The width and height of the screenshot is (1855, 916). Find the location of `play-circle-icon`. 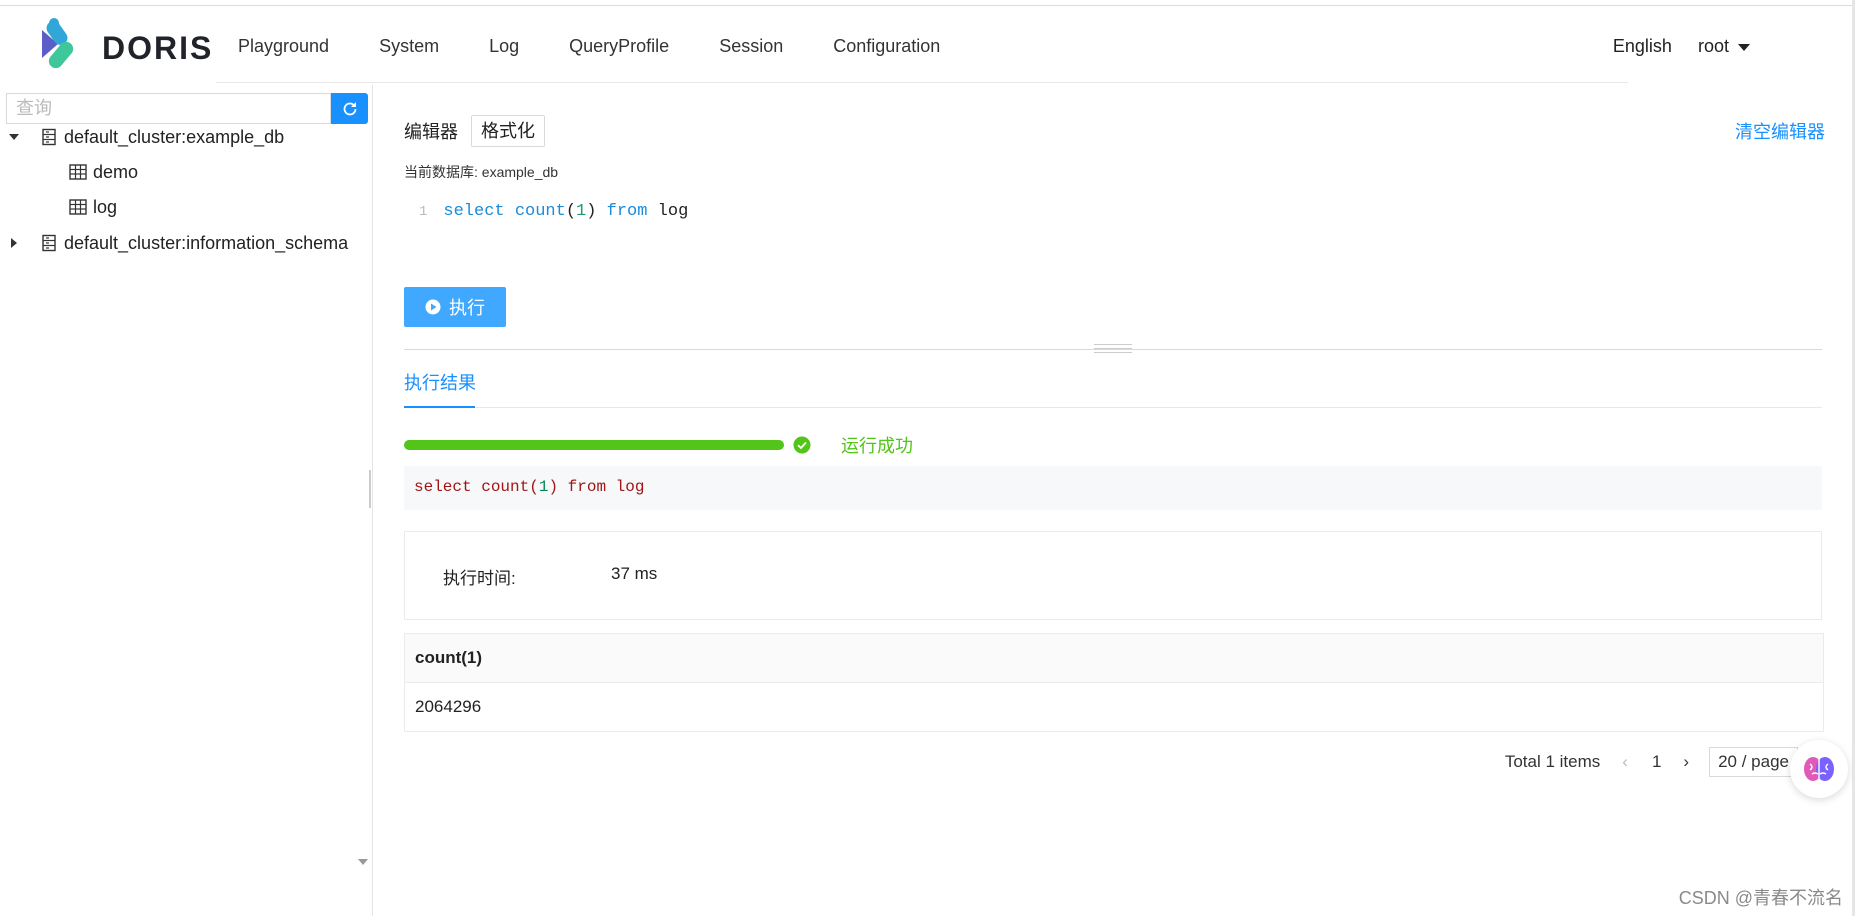

play-circle-icon is located at coordinates (433, 307).